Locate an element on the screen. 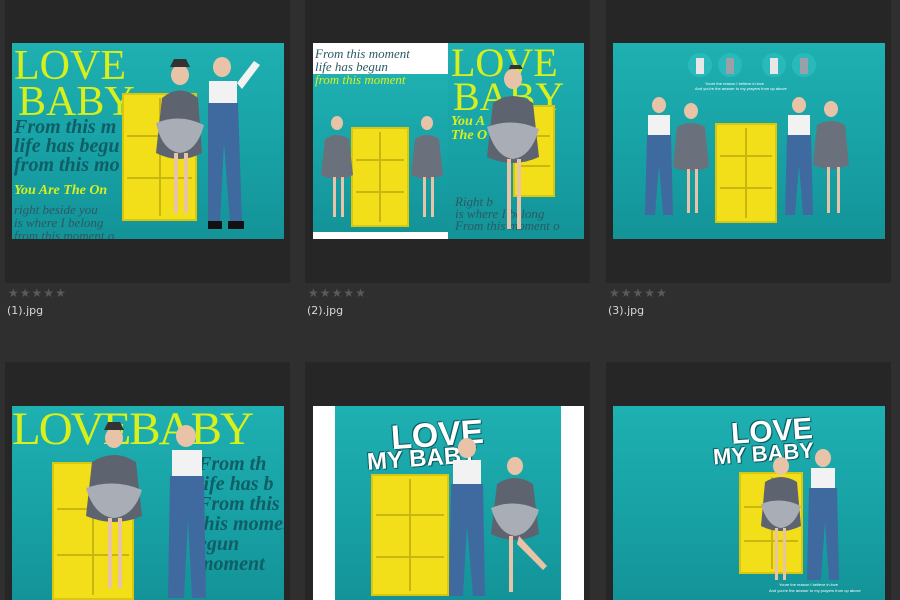 Image resolution: width=900 pixels, height=600 pixels. thumbnail-item: LOVE MY BABY is located at coordinates (447, 481).